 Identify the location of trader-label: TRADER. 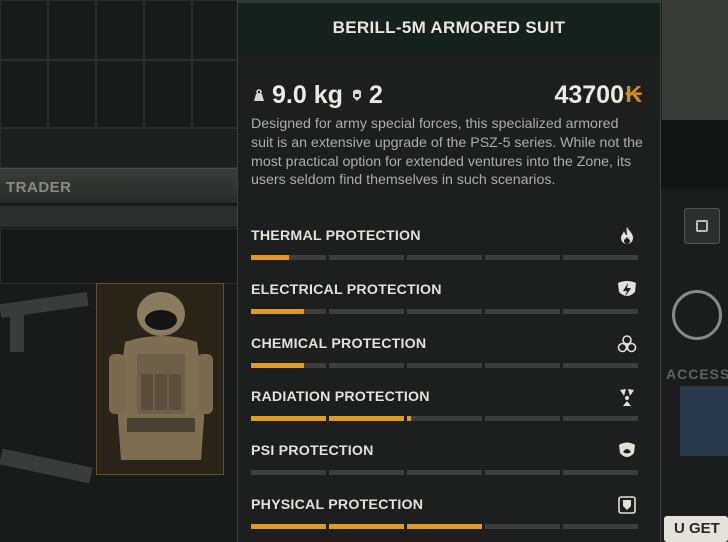
(39, 187).